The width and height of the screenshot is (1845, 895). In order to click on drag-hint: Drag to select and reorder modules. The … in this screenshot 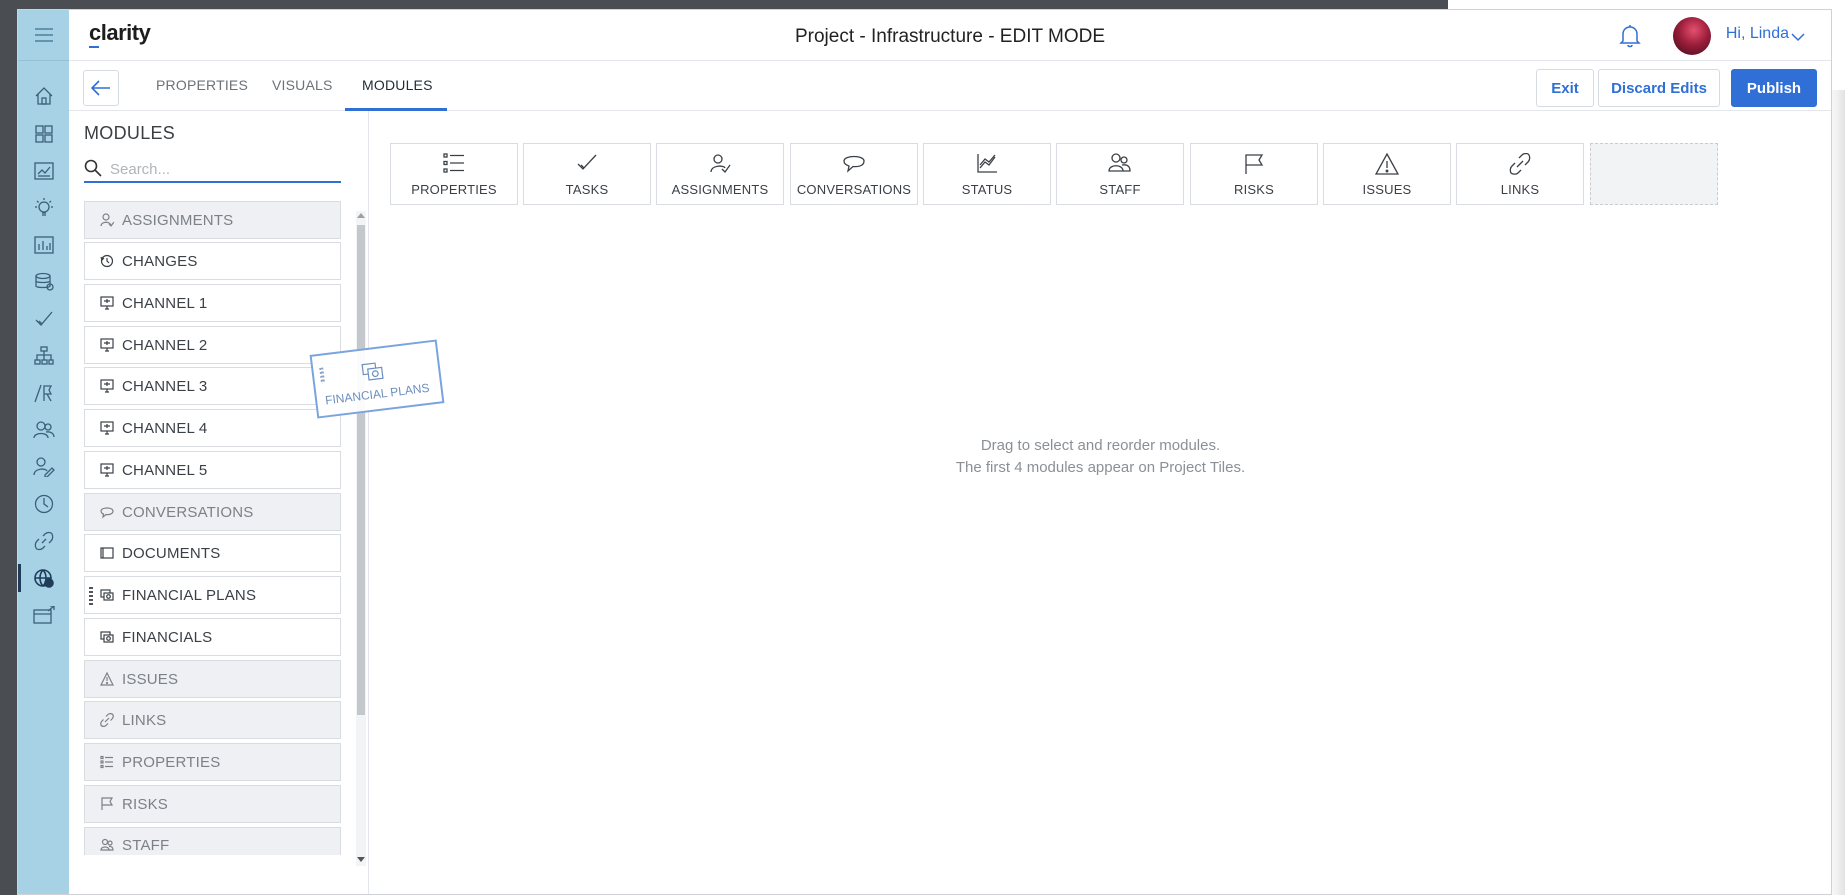, I will do `click(1100, 457)`.